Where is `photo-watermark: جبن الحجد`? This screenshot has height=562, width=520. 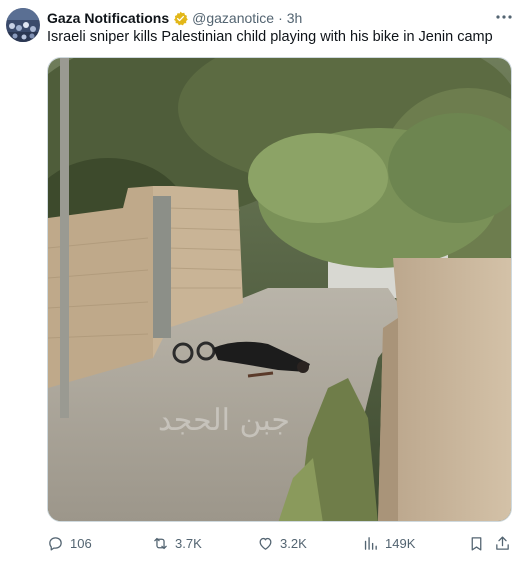 photo-watermark: جبن الحجد is located at coordinates (224, 420).